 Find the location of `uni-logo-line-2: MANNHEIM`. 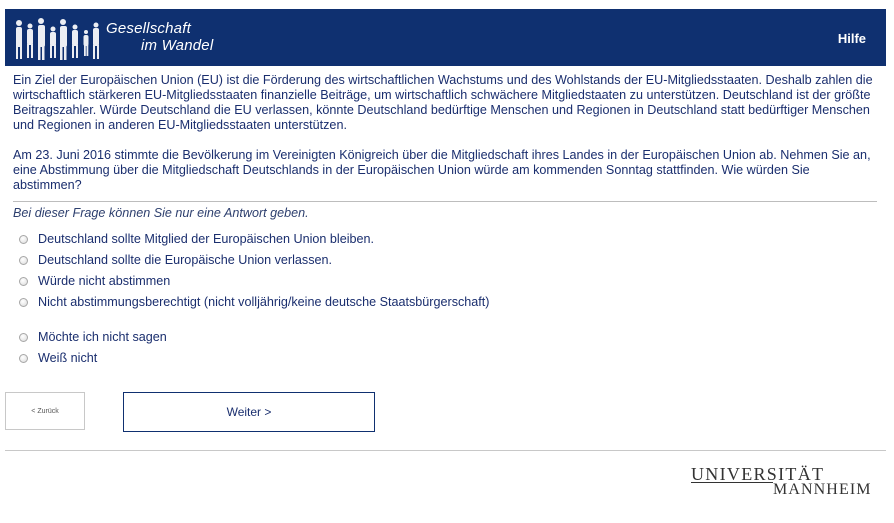

uni-logo-line-2: MANNHEIM is located at coordinates (822, 489).